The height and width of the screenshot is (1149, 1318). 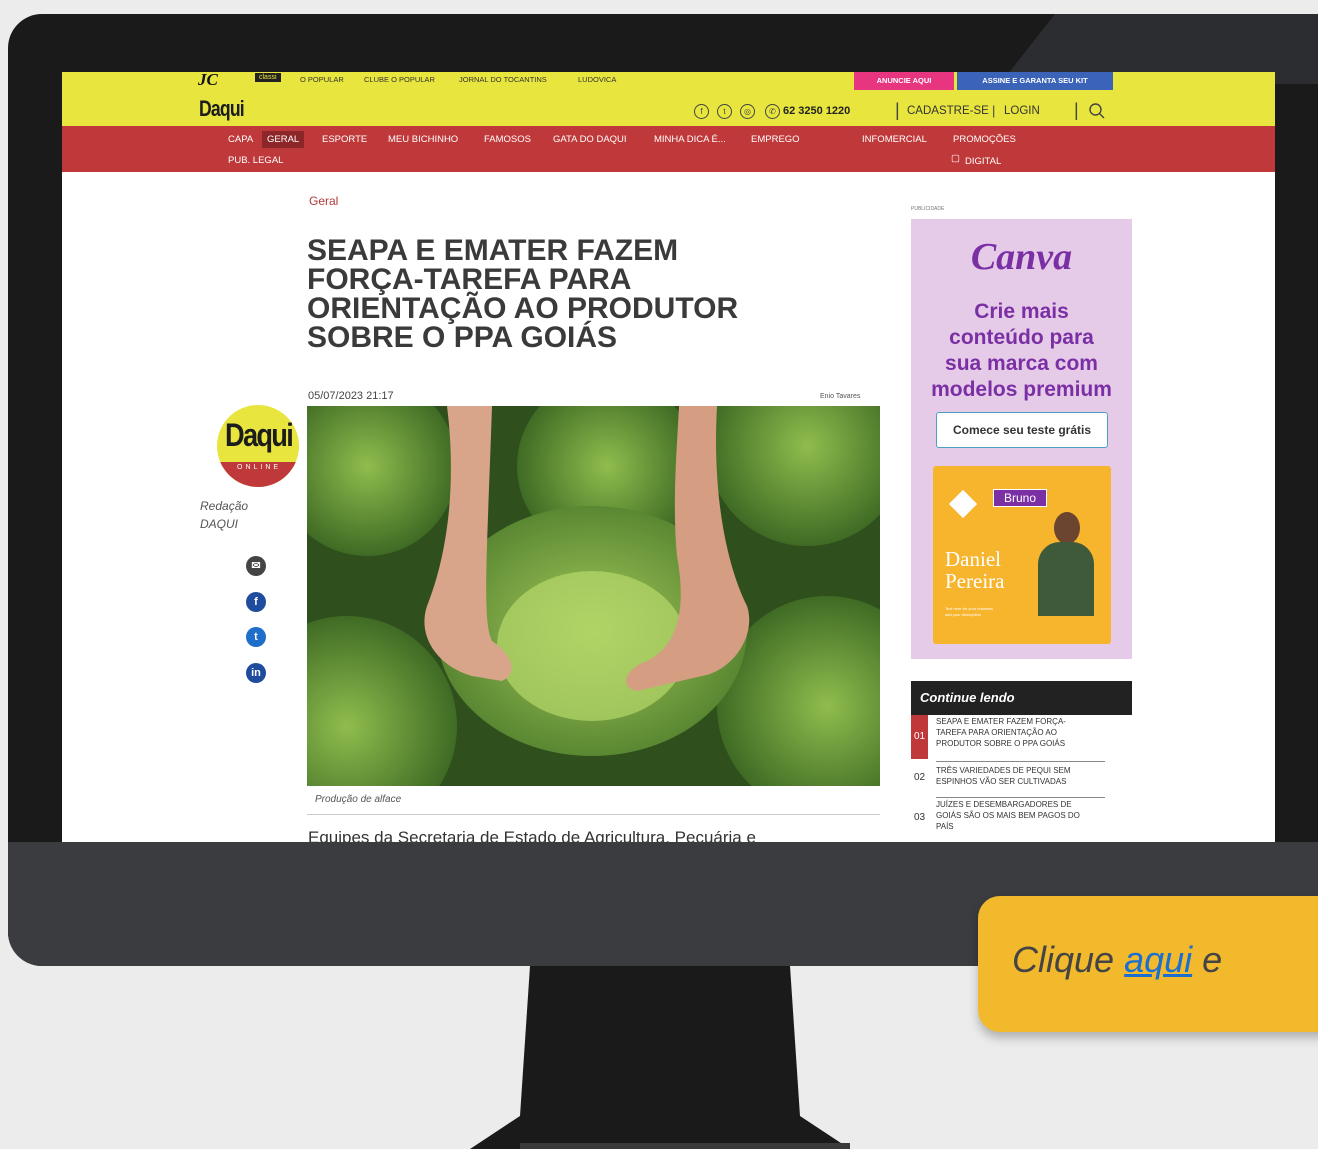 What do you see at coordinates (255, 160) in the screenshot?
I see `nav-item-pub-legal: PUB. LEGAL` at bounding box center [255, 160].